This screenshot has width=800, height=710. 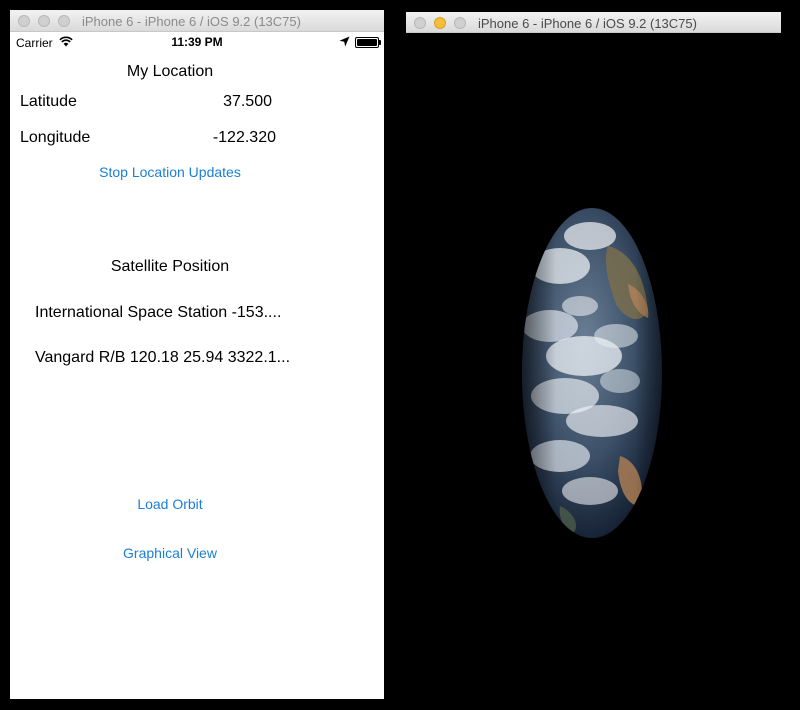 I want to click on battery-fill, so click(x=367, y=42).